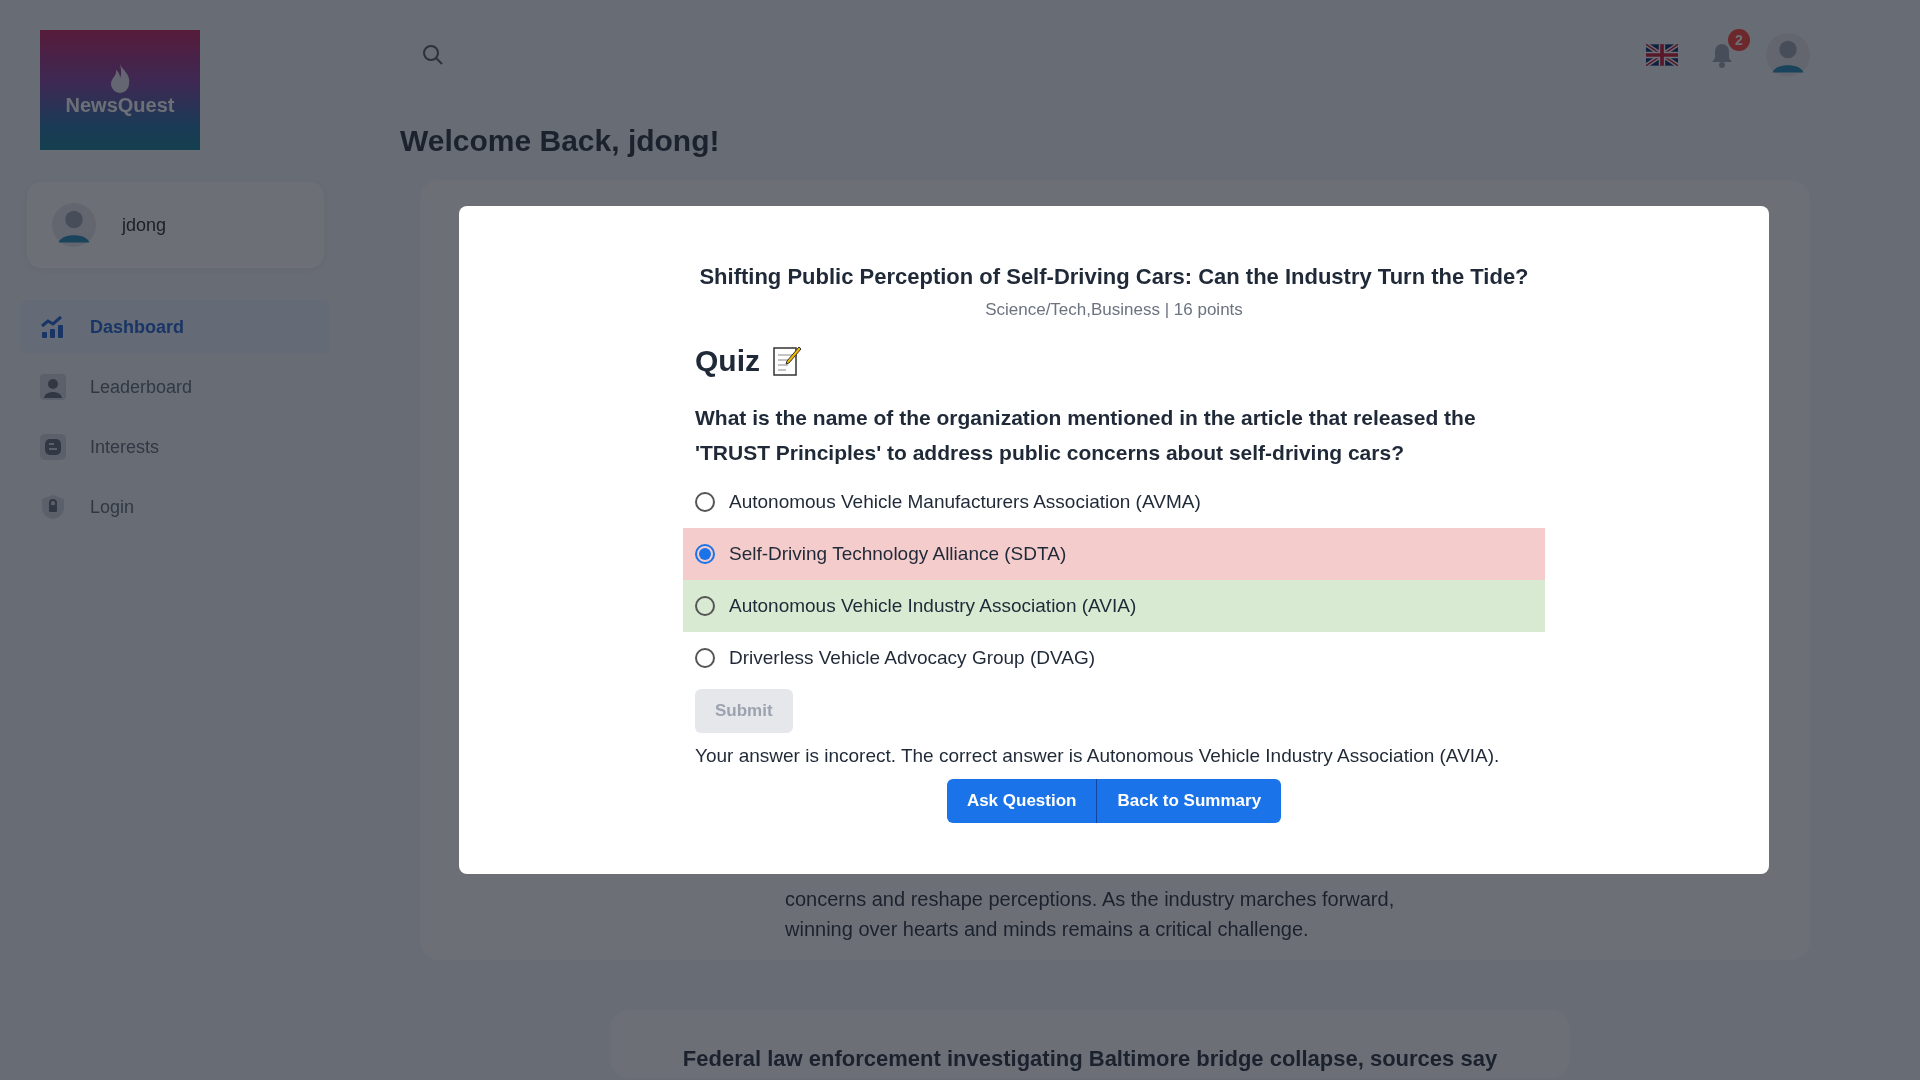  I want to click on bell-icon, so click(1722, 55).